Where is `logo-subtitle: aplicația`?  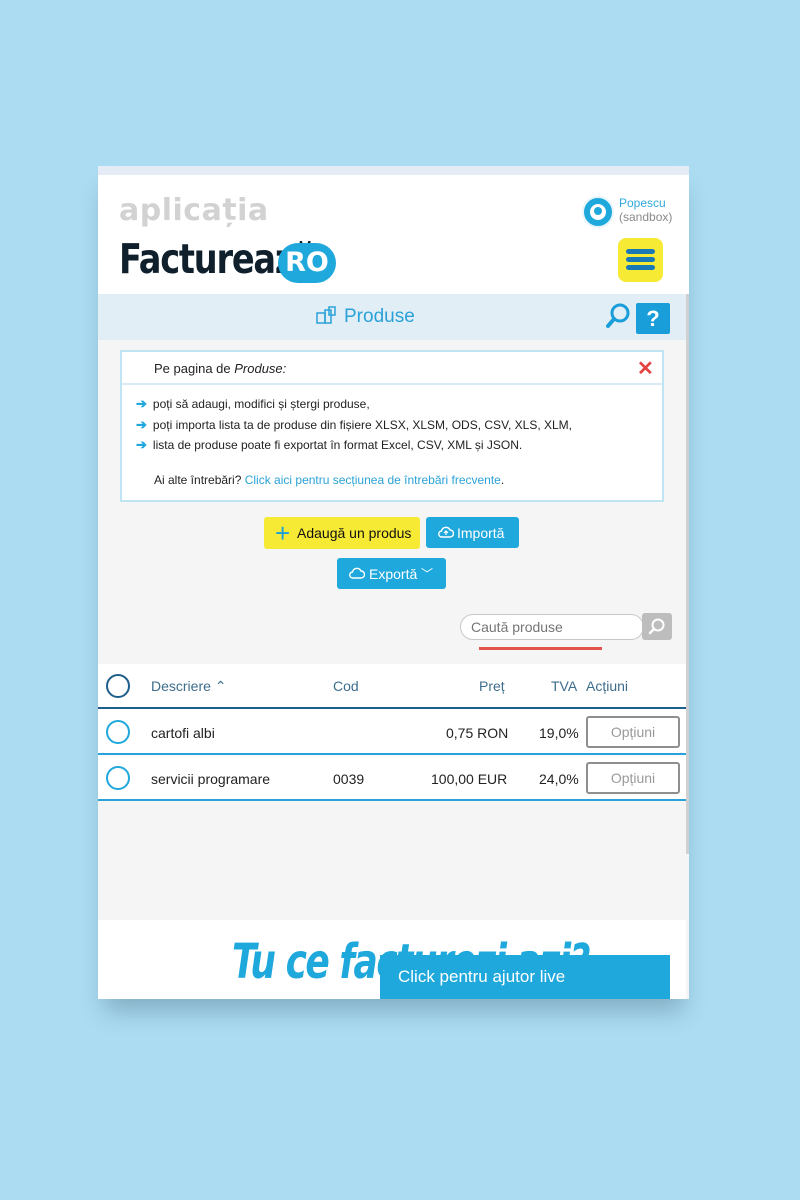
logo-subtitle: aplicația is located at coordinates (194, 210).